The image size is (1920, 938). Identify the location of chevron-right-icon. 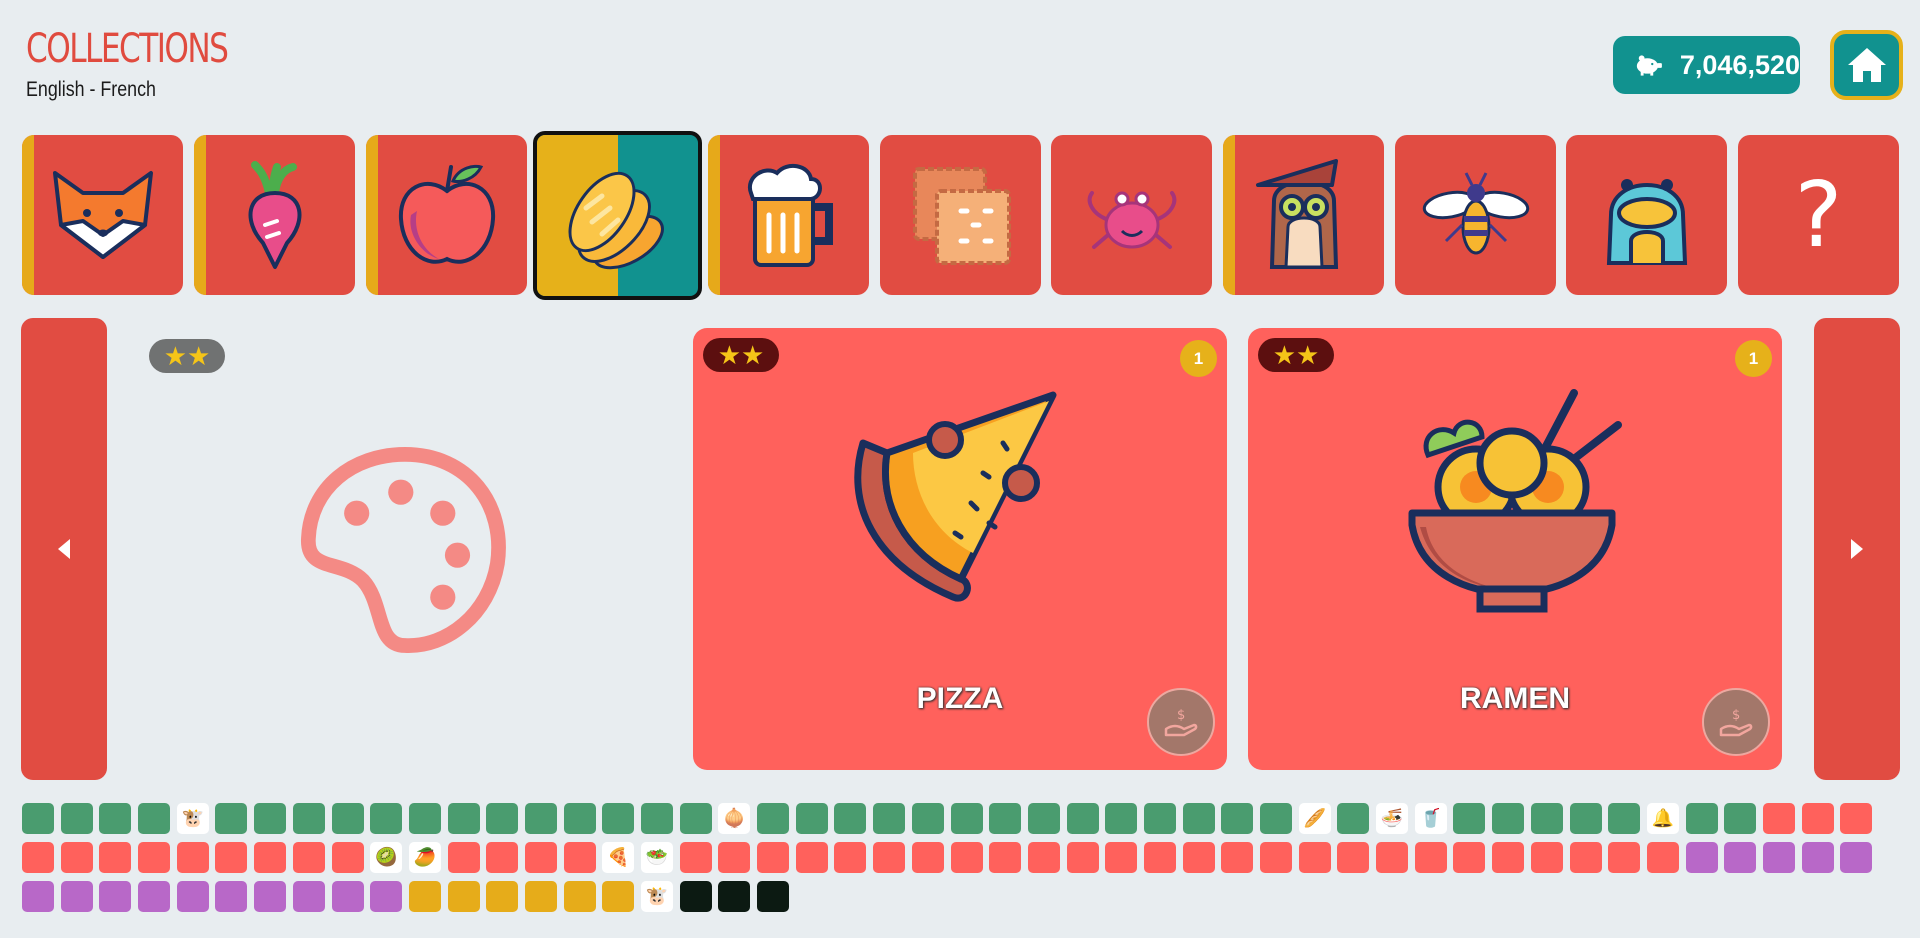
(1857, 549).